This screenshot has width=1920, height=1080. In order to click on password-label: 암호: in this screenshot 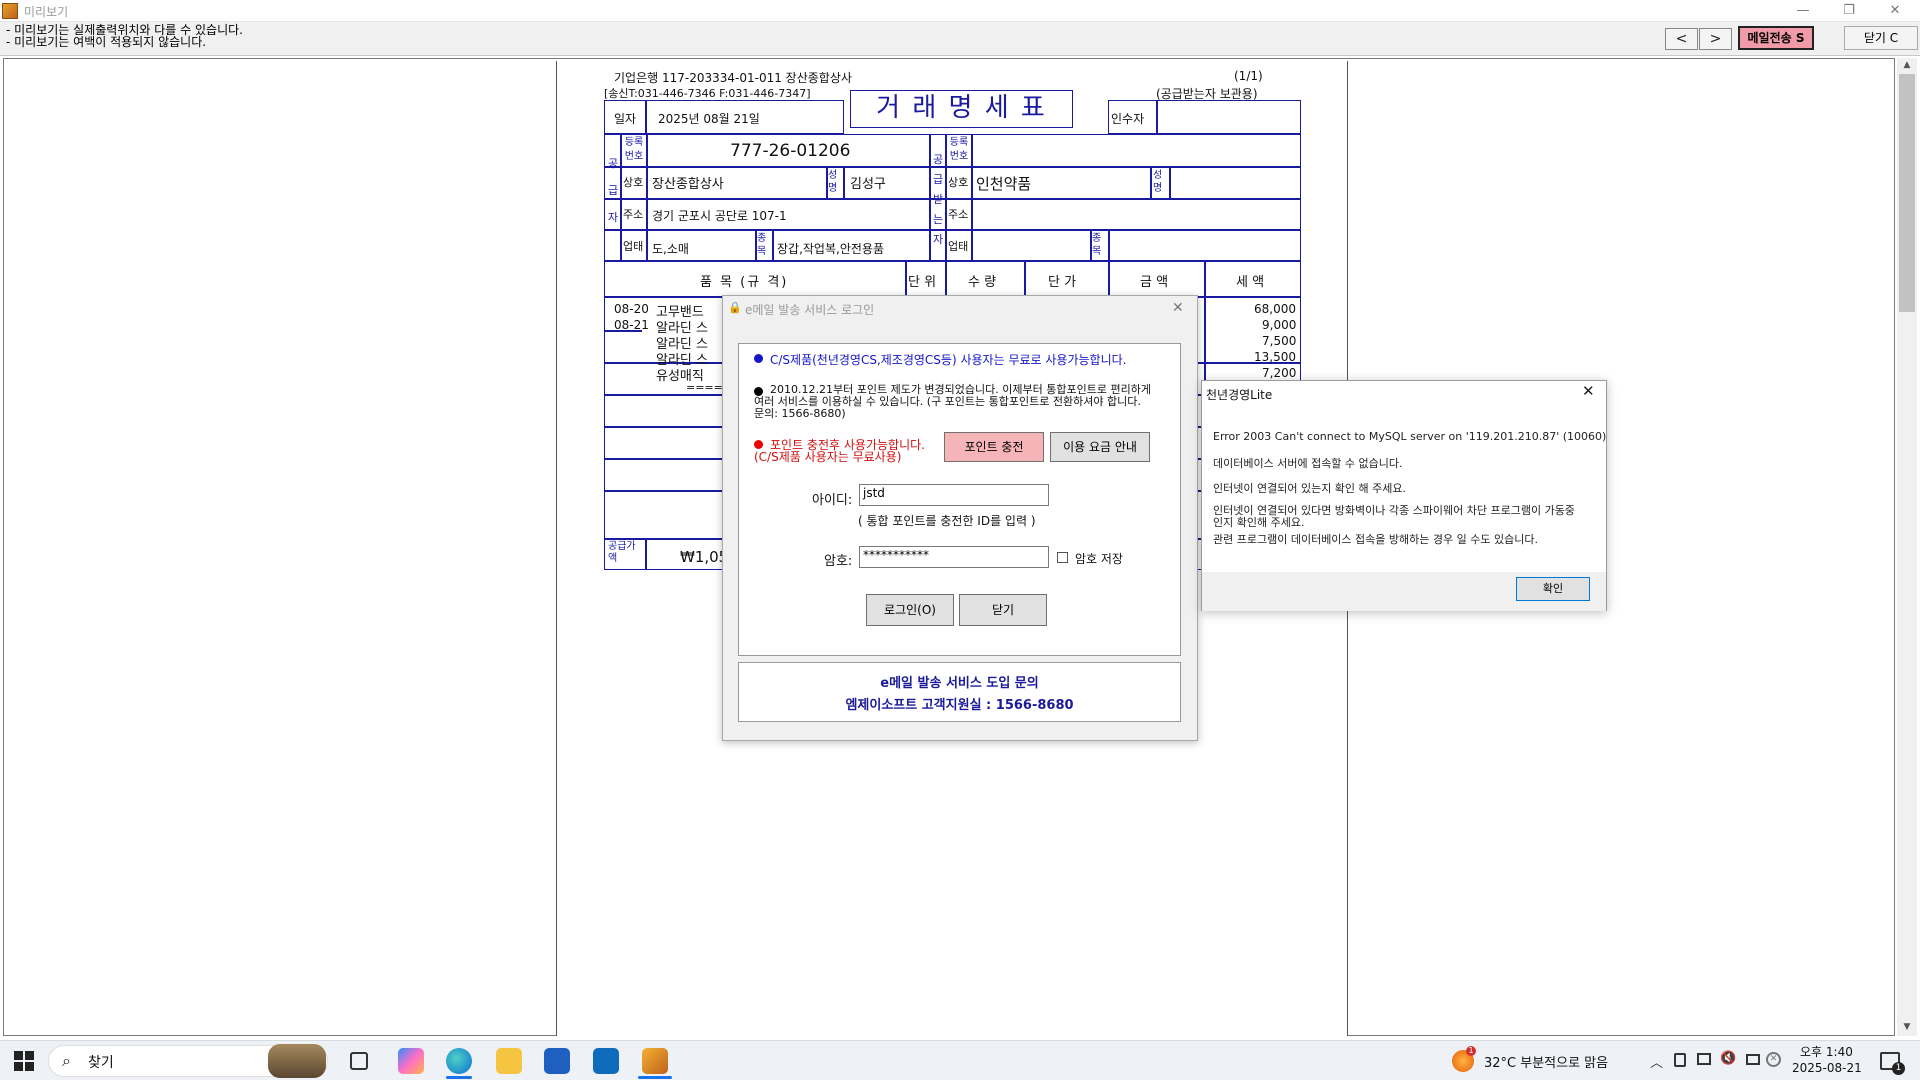, I will do `click(838, 561)`.